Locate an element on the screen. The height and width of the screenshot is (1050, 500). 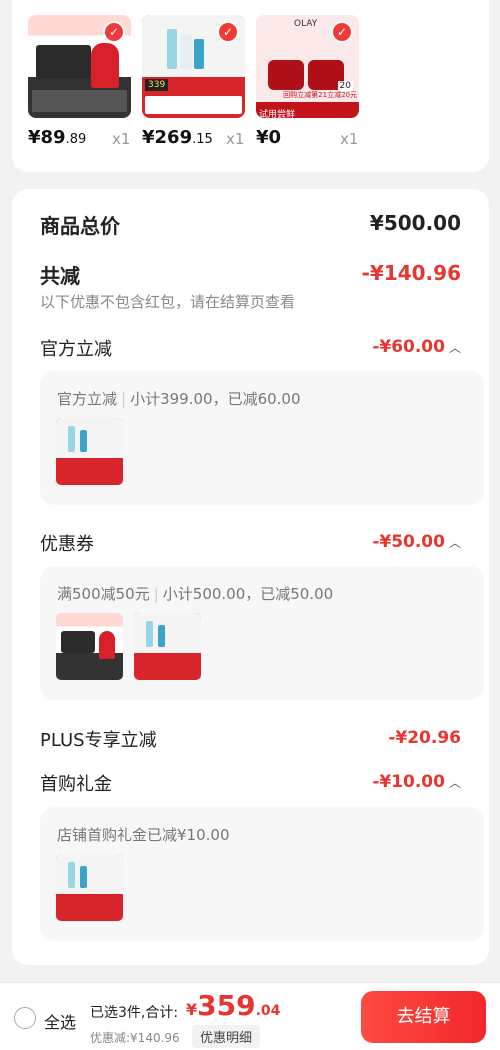
olay-tag: 回购立减第21立减20元 is located at coordinates (320, 95).